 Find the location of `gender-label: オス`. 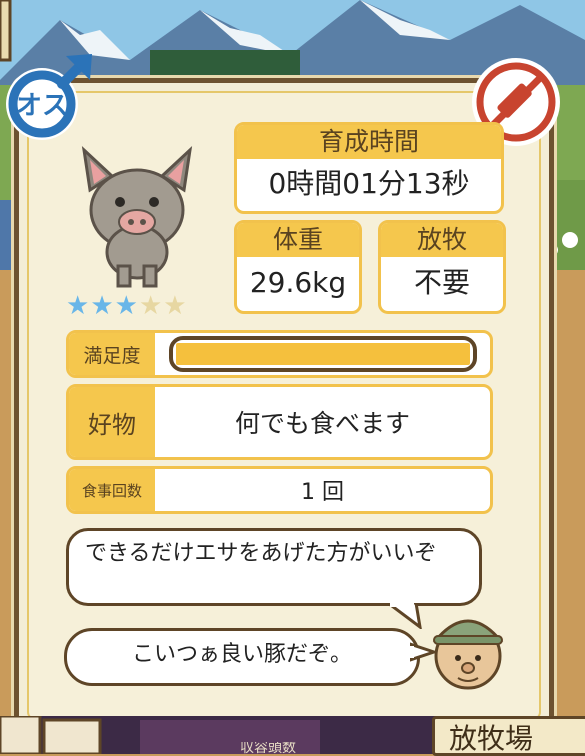

gender-label: オス is located at coordinates (42, 106).